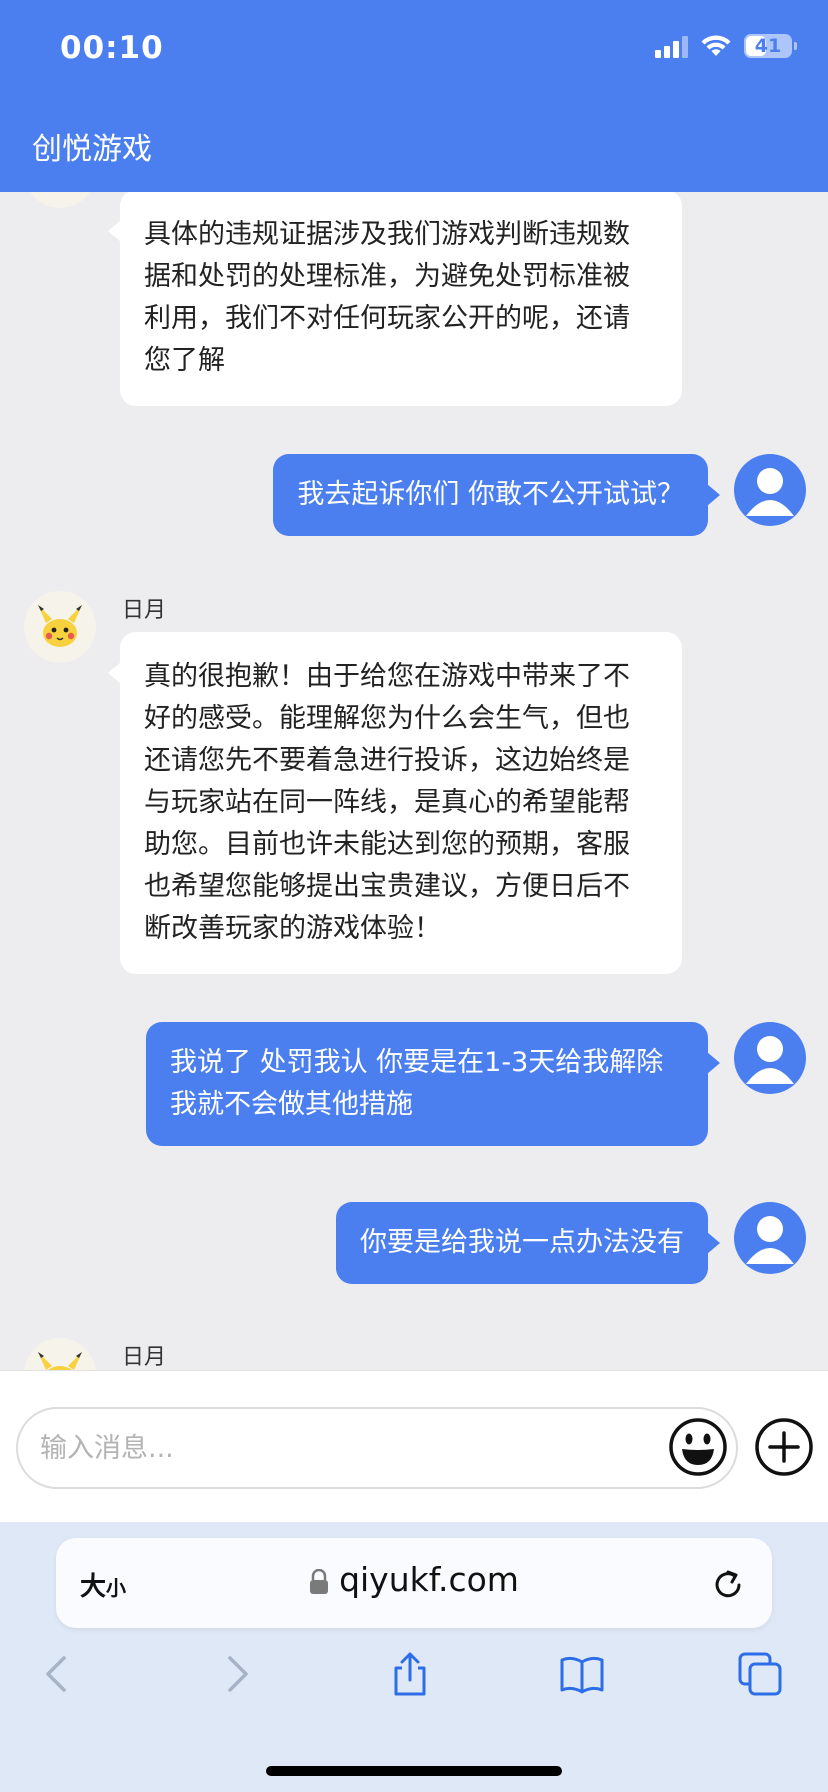 The image size is (828, 1792). I want to click on back-icon, so click(58, 1674).